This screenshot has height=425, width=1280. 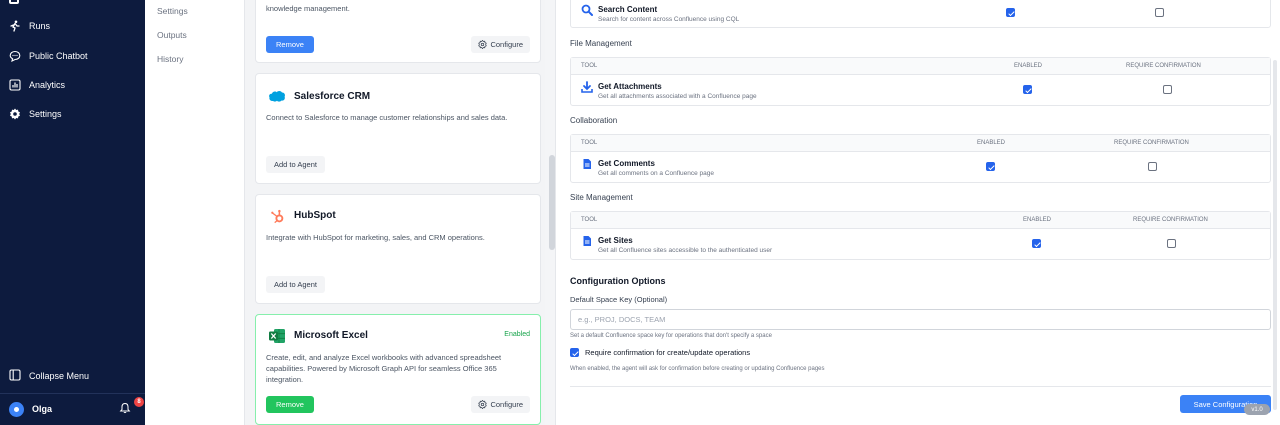 I want to click on collapse-icon, so click(x=15, y=376).